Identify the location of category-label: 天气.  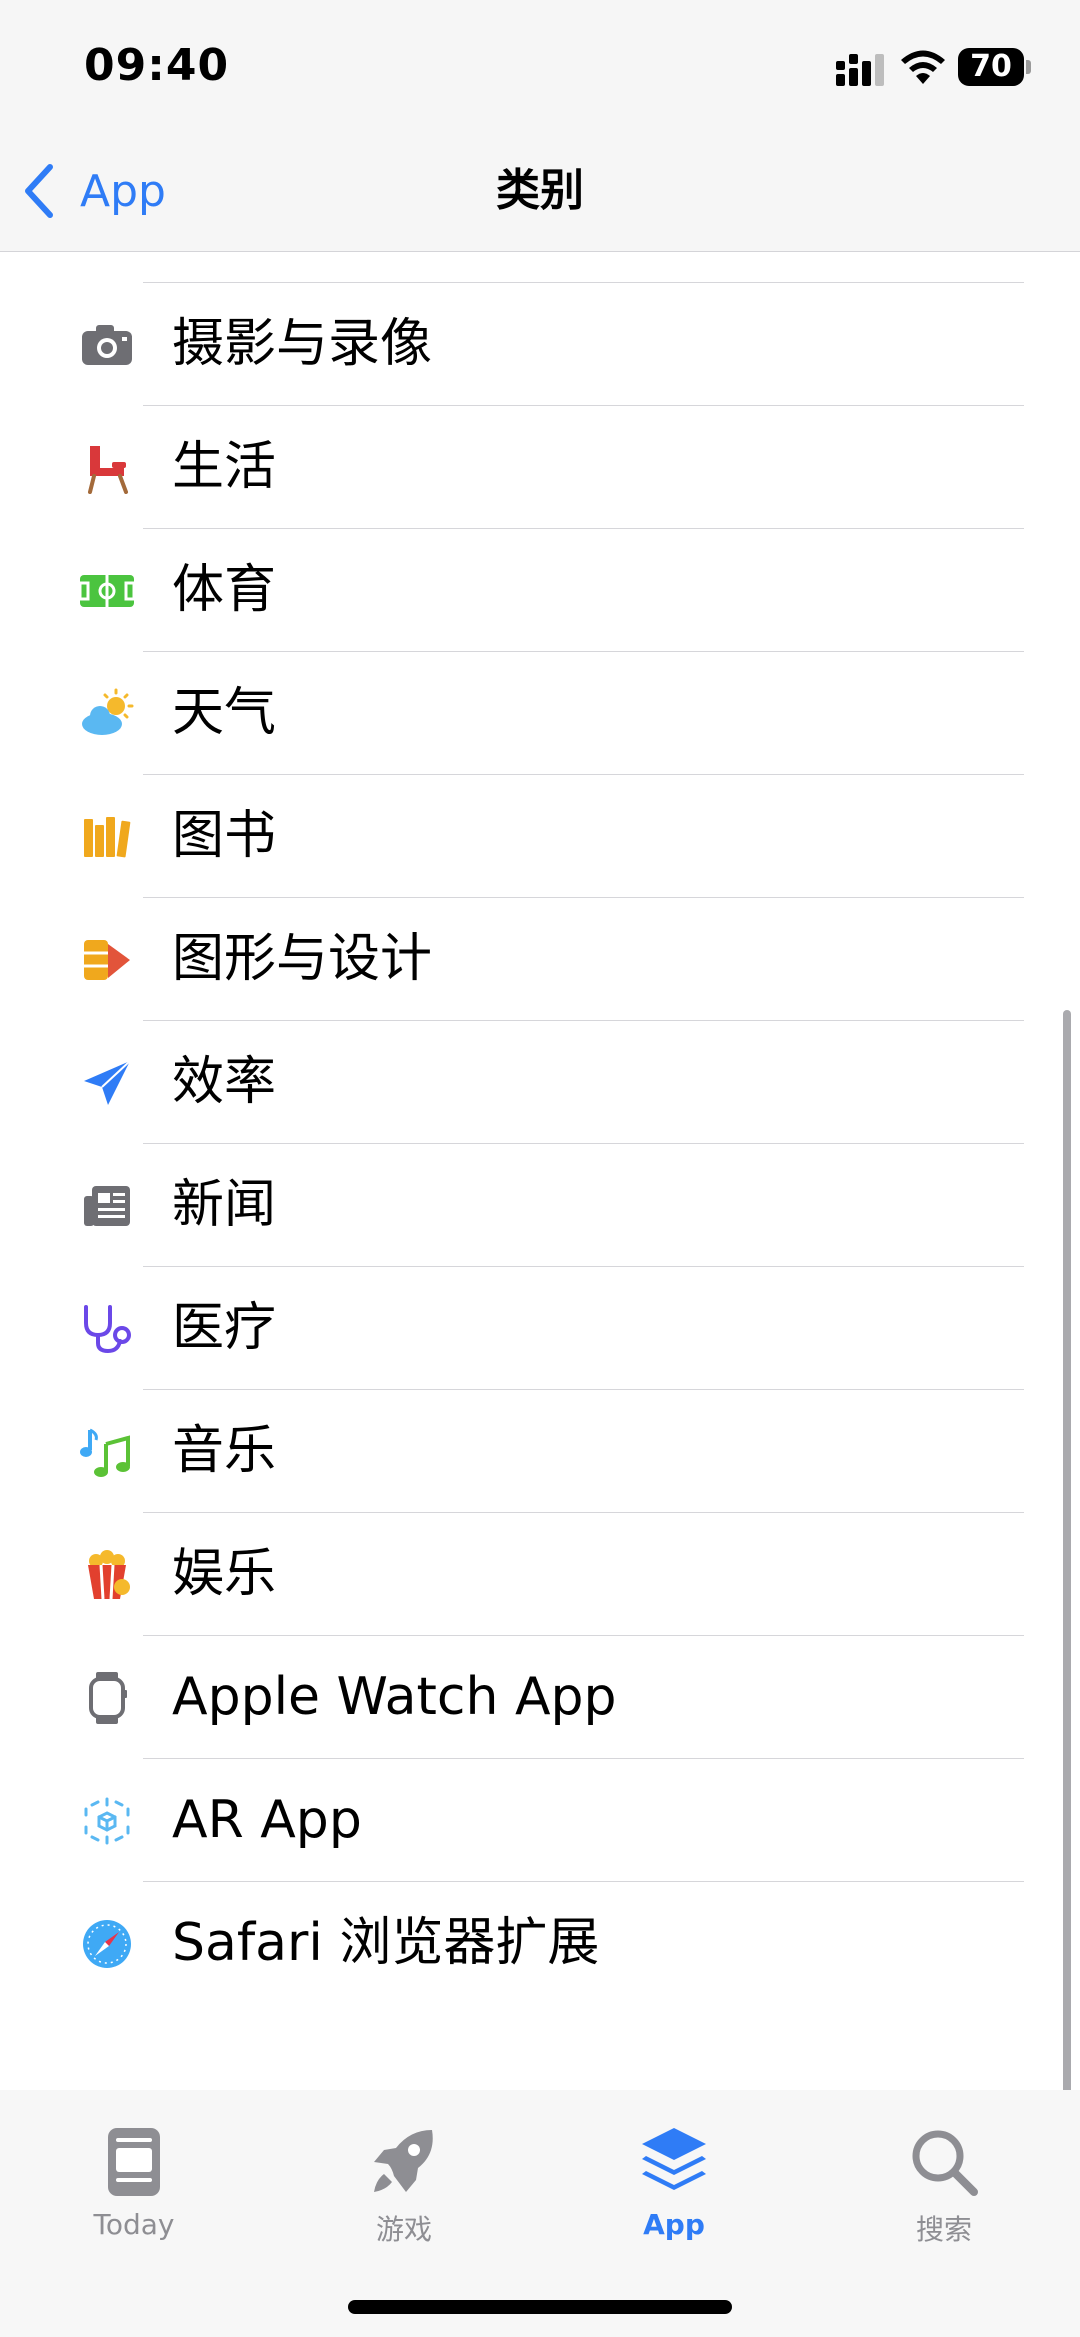
(224, 713).